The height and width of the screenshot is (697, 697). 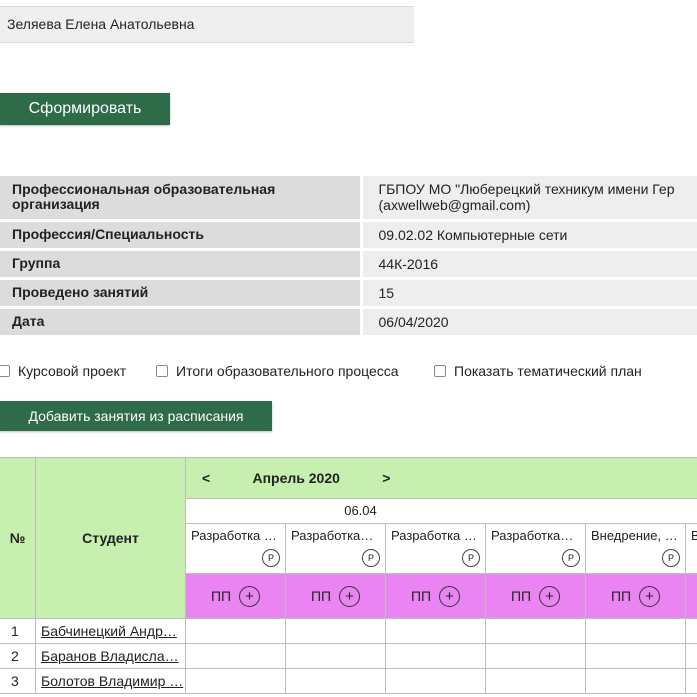 What do you see at coordinates (5, 371) in the screenshot?
I see `coursework-checkbox` at bounding box center [5, 371].